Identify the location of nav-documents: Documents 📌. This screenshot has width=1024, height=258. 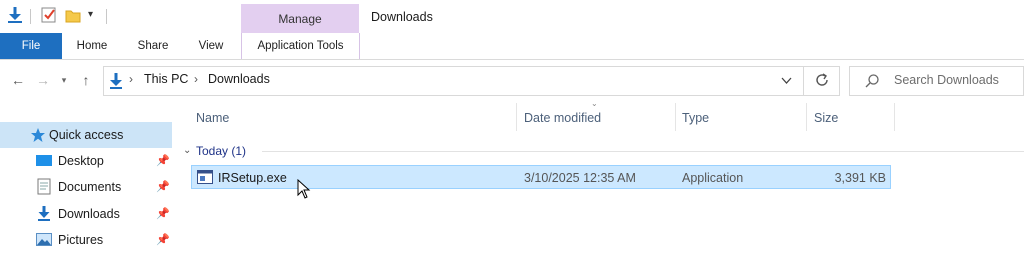
(86, 187).